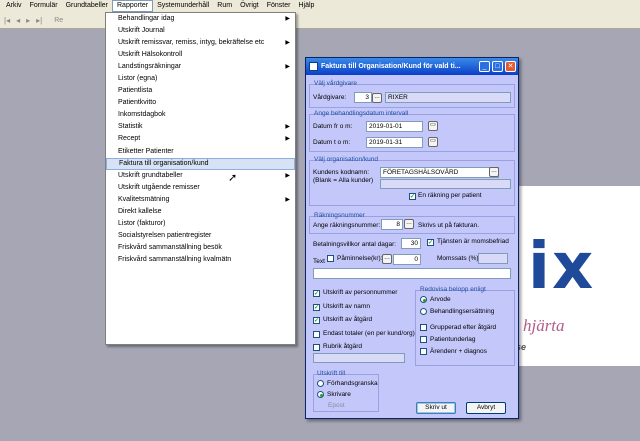  Describe the element at coordinates (18, 20) in the screenshot. I see `previous-record-icon: ◂` at that location.